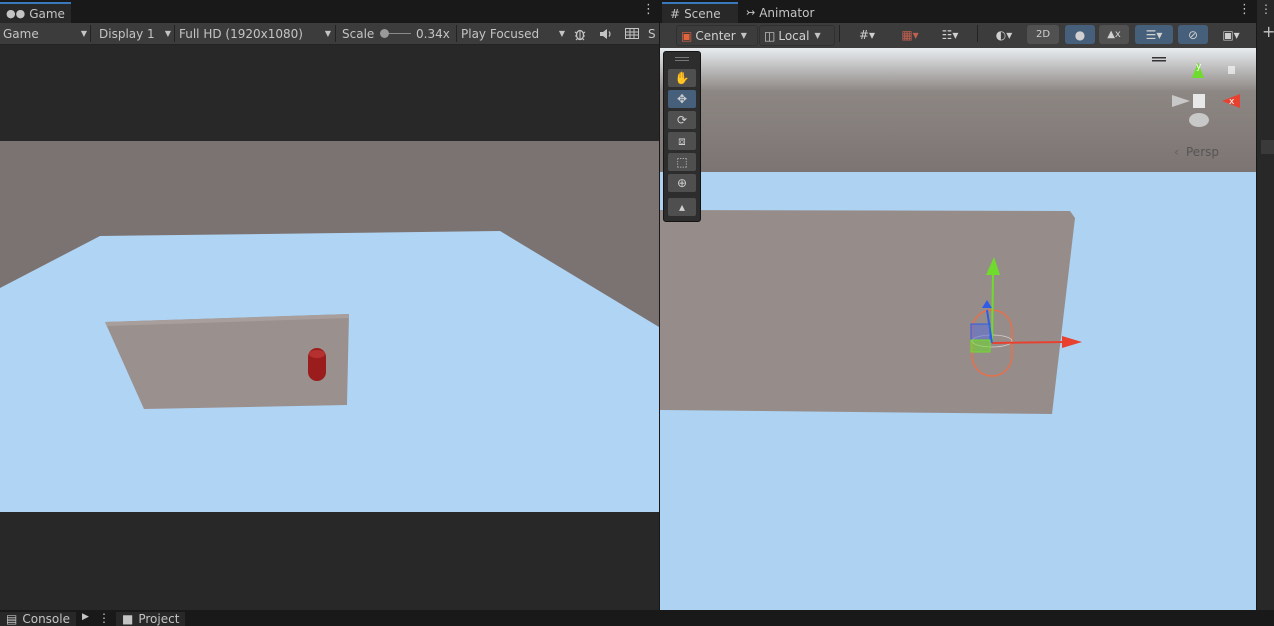 This screenshot has height=626, width=1274. I want to click on orient-negy-disc, so click(1199, 120).